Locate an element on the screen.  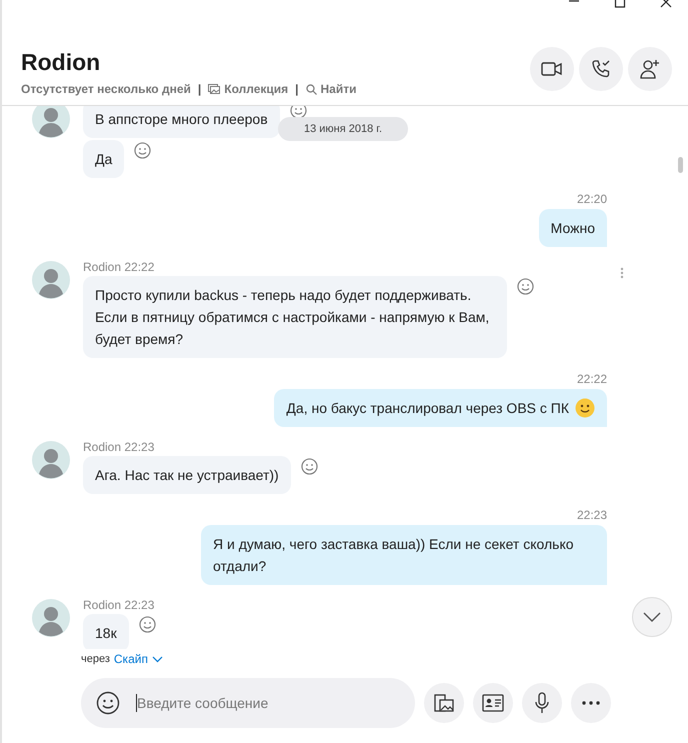
video-camera-icon is located at coordinates (552, 68).